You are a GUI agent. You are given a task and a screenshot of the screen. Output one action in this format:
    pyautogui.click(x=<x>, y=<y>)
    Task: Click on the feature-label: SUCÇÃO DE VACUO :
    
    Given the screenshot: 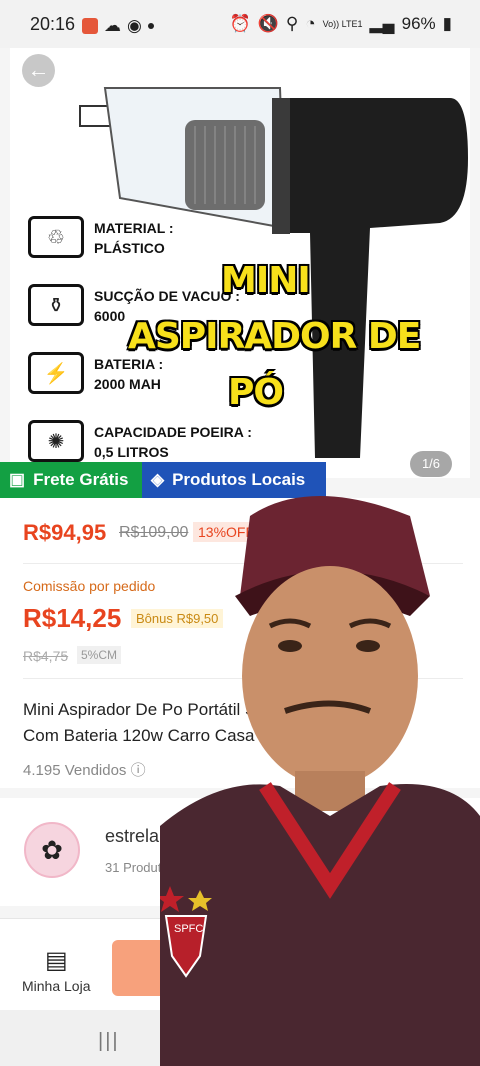 What is the action you would take?
    pyautogui.click(x=167, y=296)
    